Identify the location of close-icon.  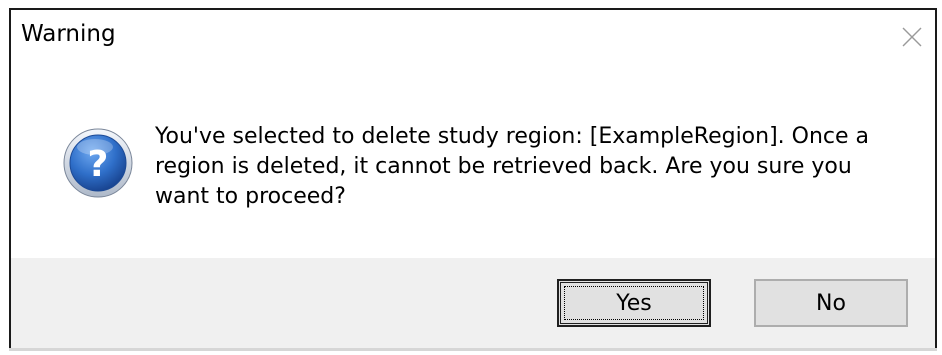
(912, 37).